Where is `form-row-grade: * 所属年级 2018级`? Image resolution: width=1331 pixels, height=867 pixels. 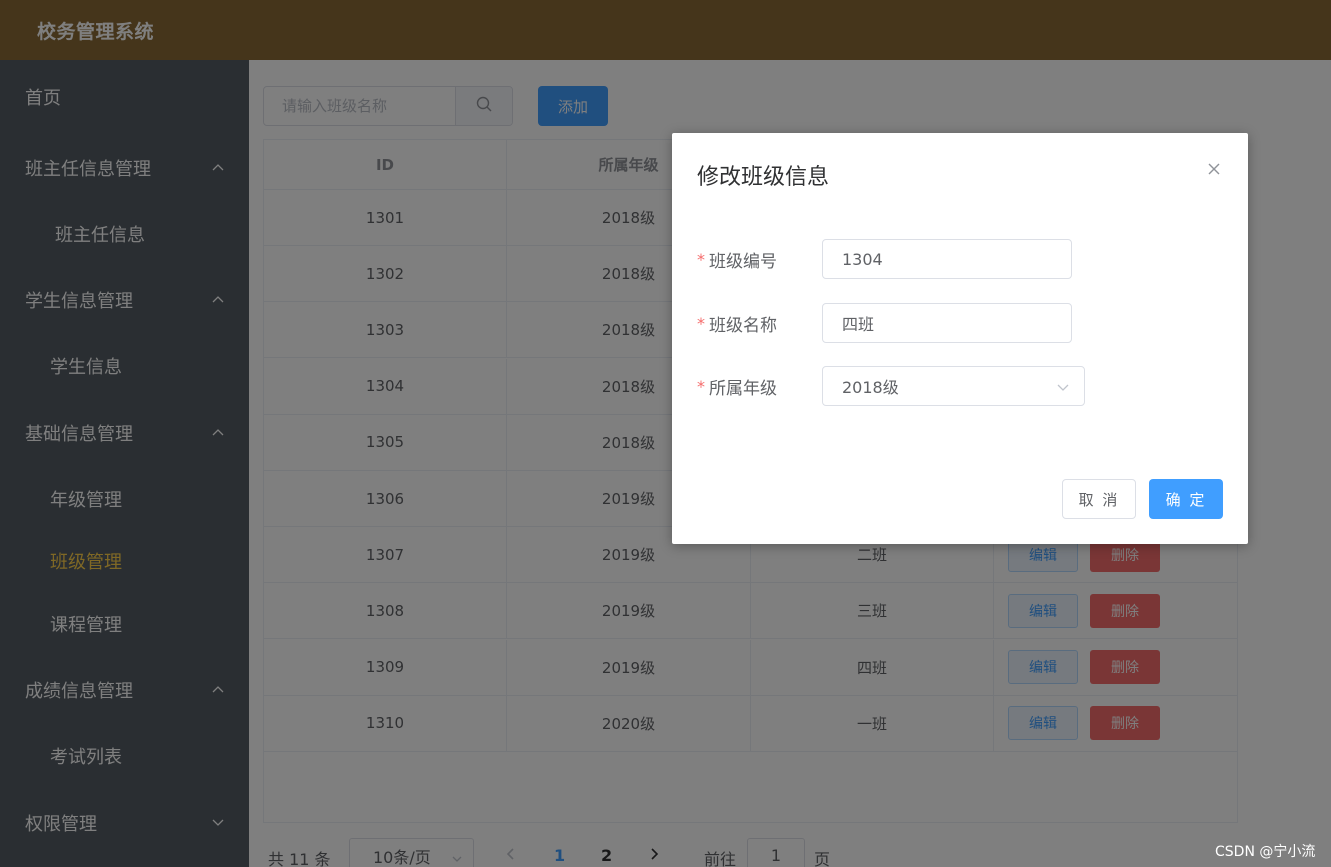 form-row-grade: * 所属年级 2018级 is located at coordinates (967, 386).